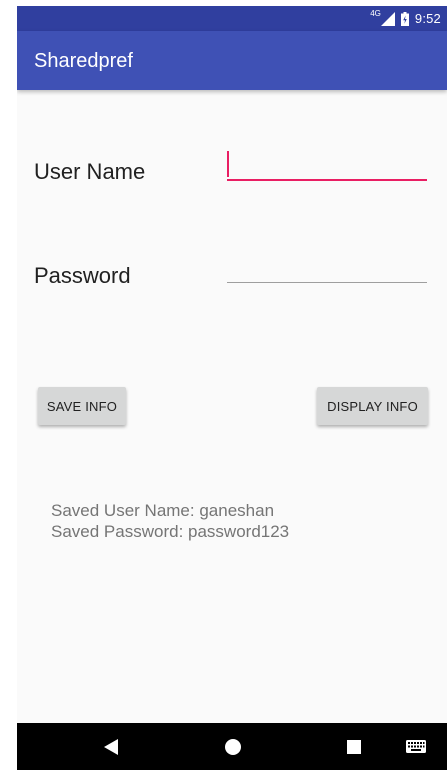 The image size is (447, 770). What do you see at coordinates (427, 18) in the screenshot?
I see `clock: 9:52` at bounding box center [427, 18].